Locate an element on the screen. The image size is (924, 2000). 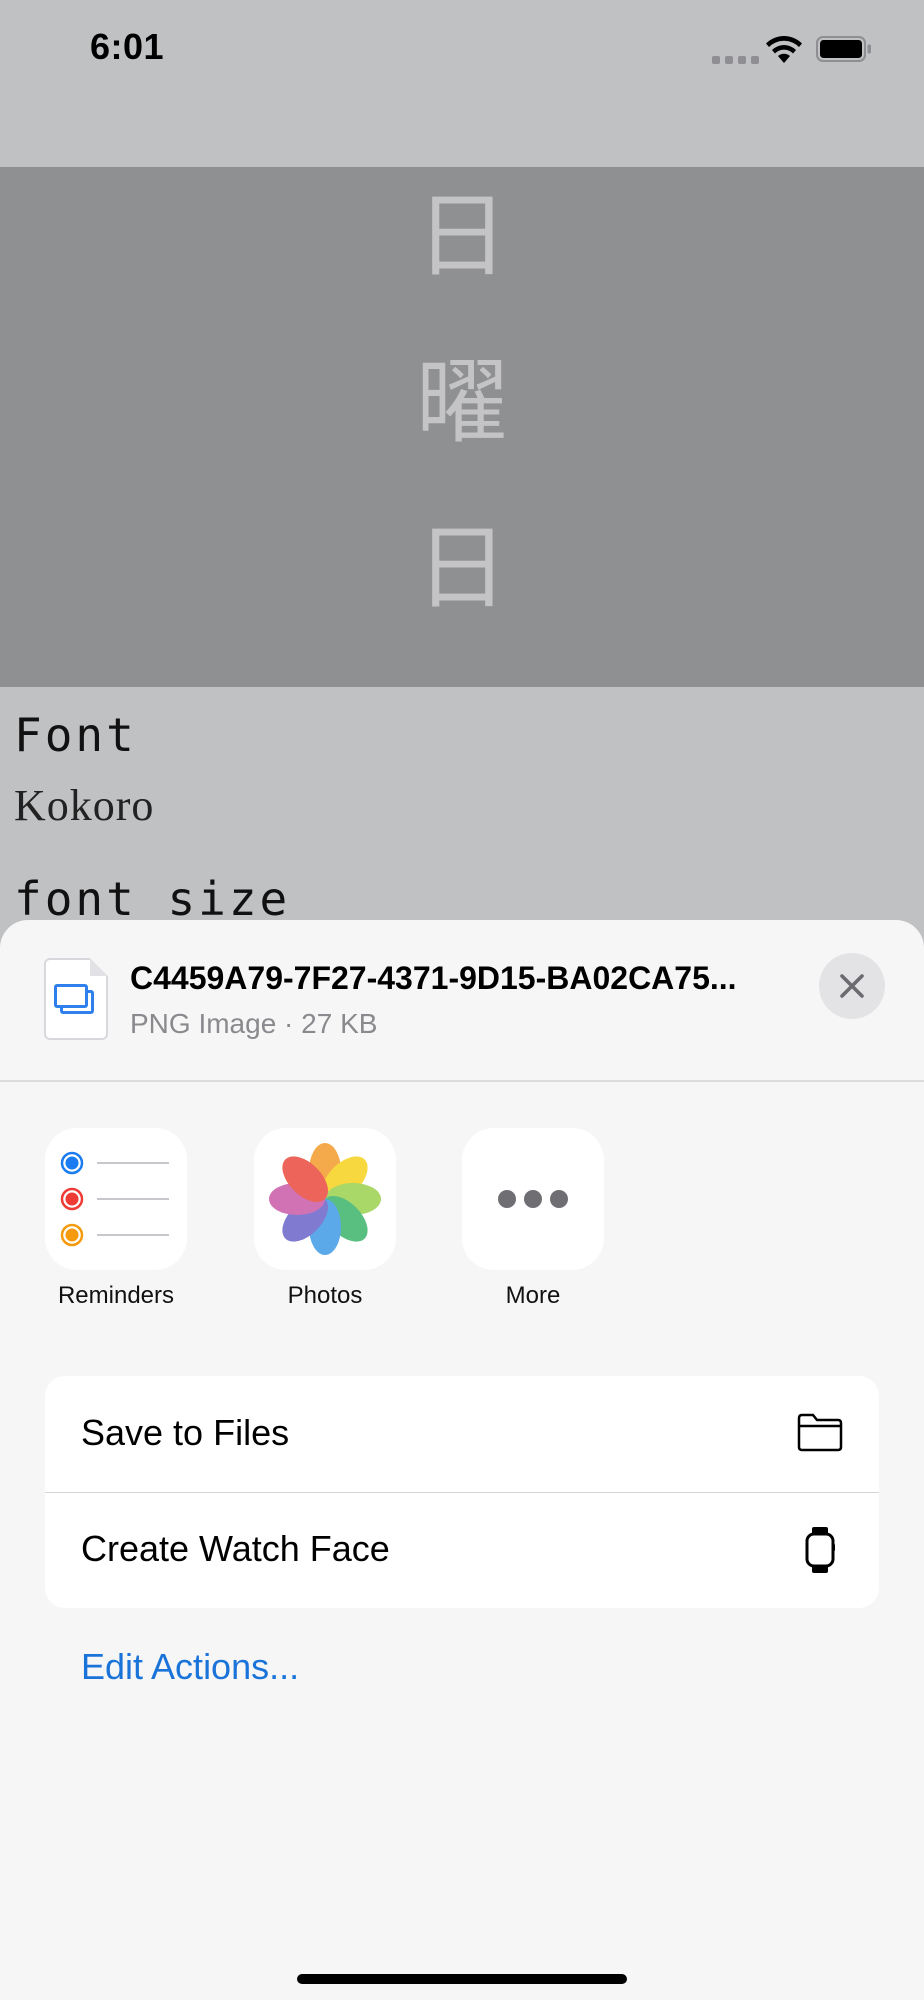
app-more: More is located at coordinates (533, 1219).